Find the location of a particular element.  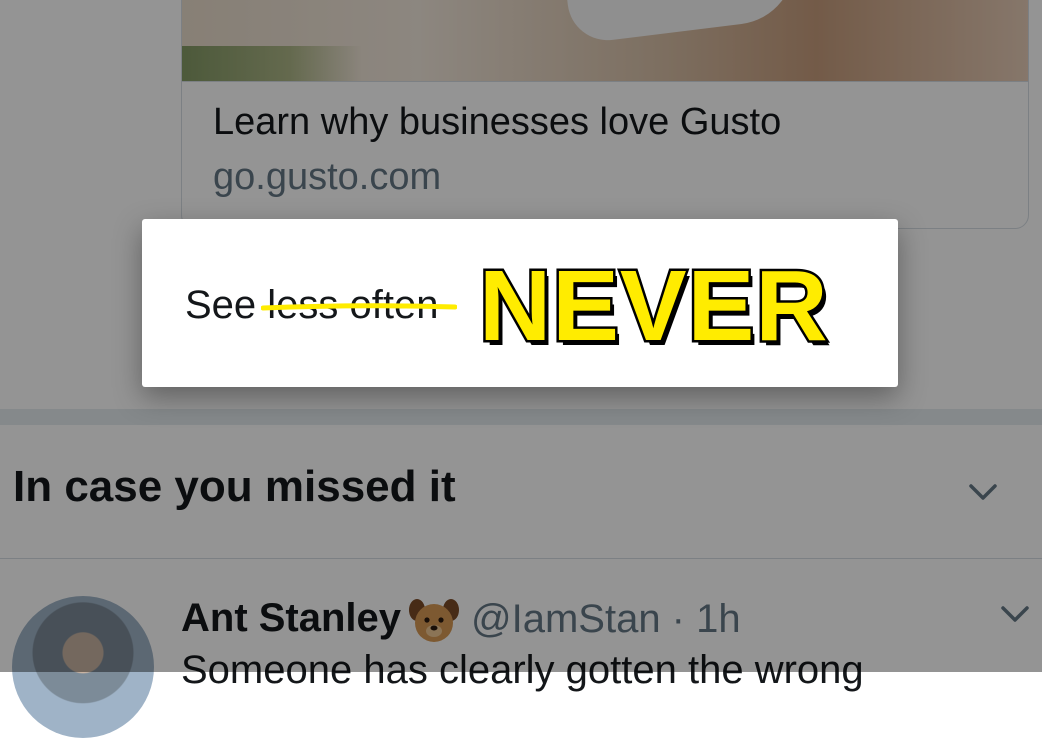

never-annotation: NEVER is located at coordinates (654, 306).